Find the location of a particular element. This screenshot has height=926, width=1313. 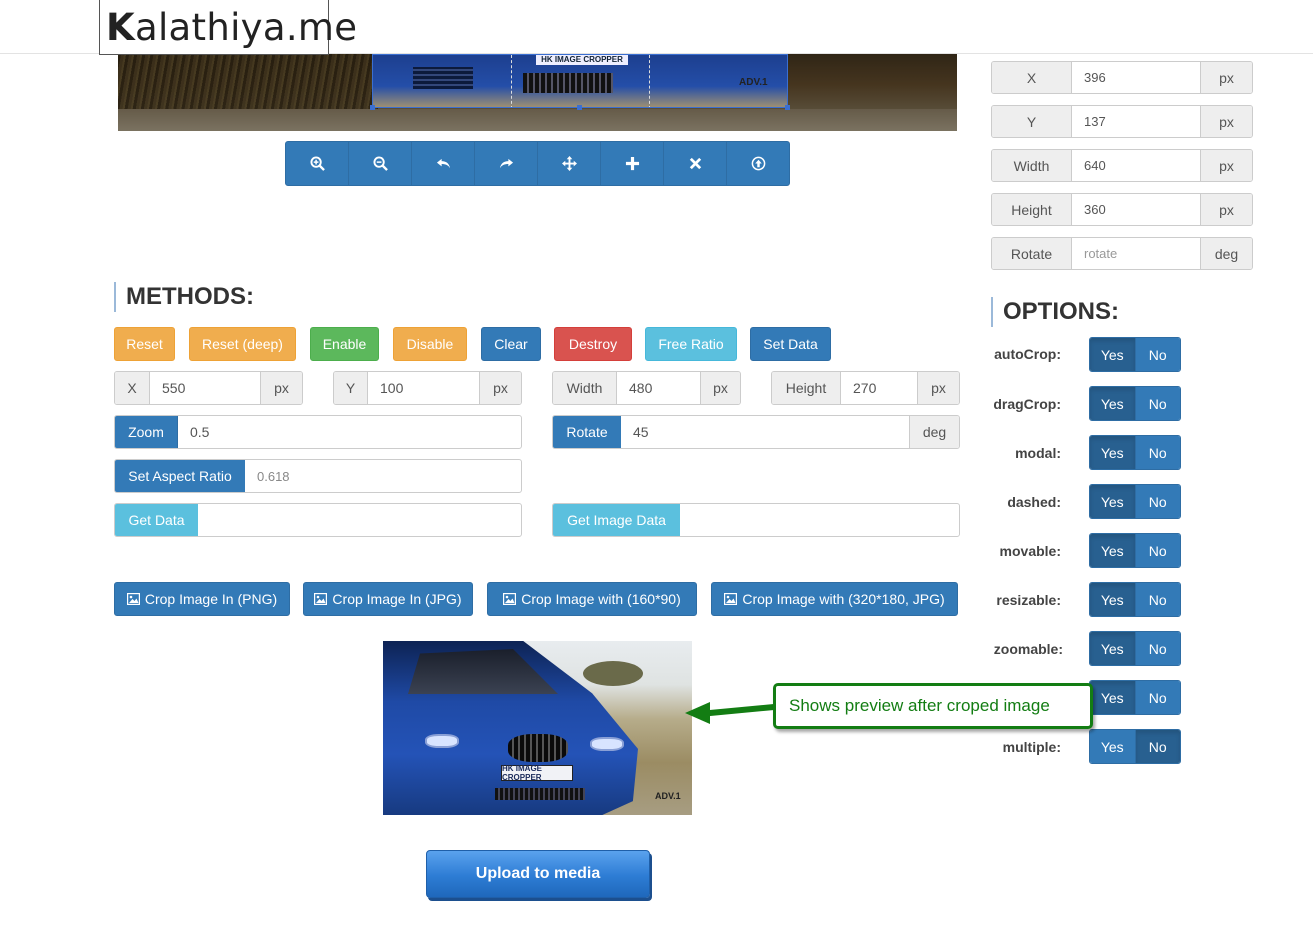

zoom-in-button is located at coordinates (317, 163).